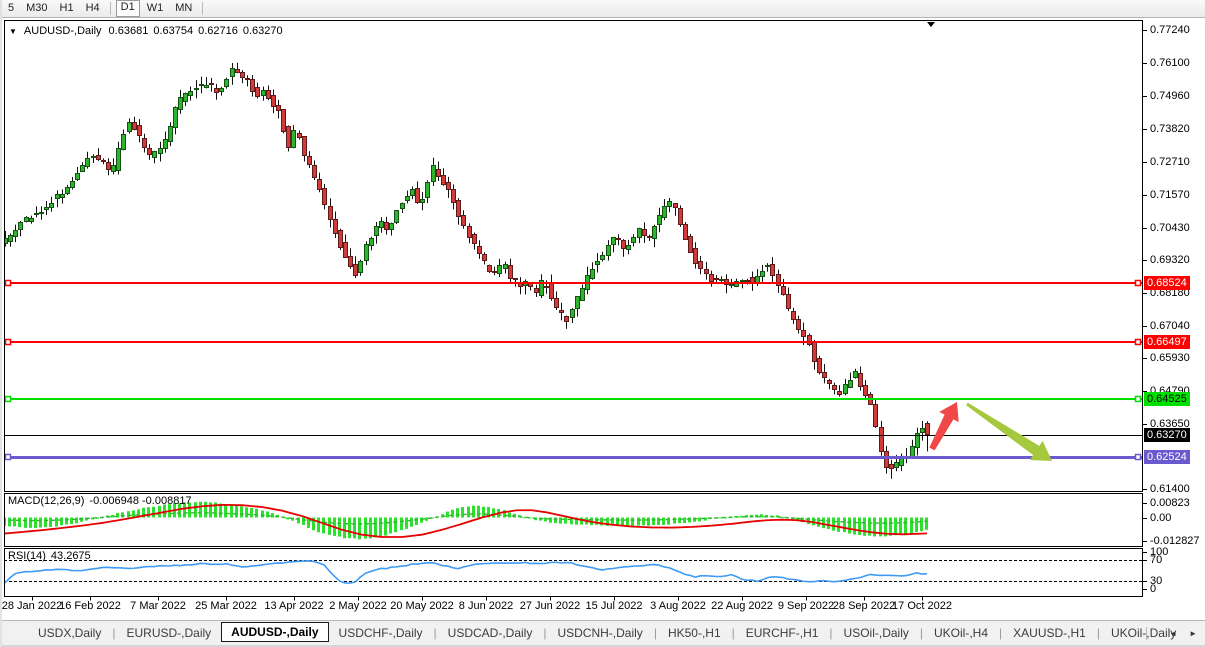 The image size is (1205, 647). What do you see at coordinates (1161, 517) in the screenshot?
I see `macd-tick-label: 0.00` at bounding box center [1161, 517].